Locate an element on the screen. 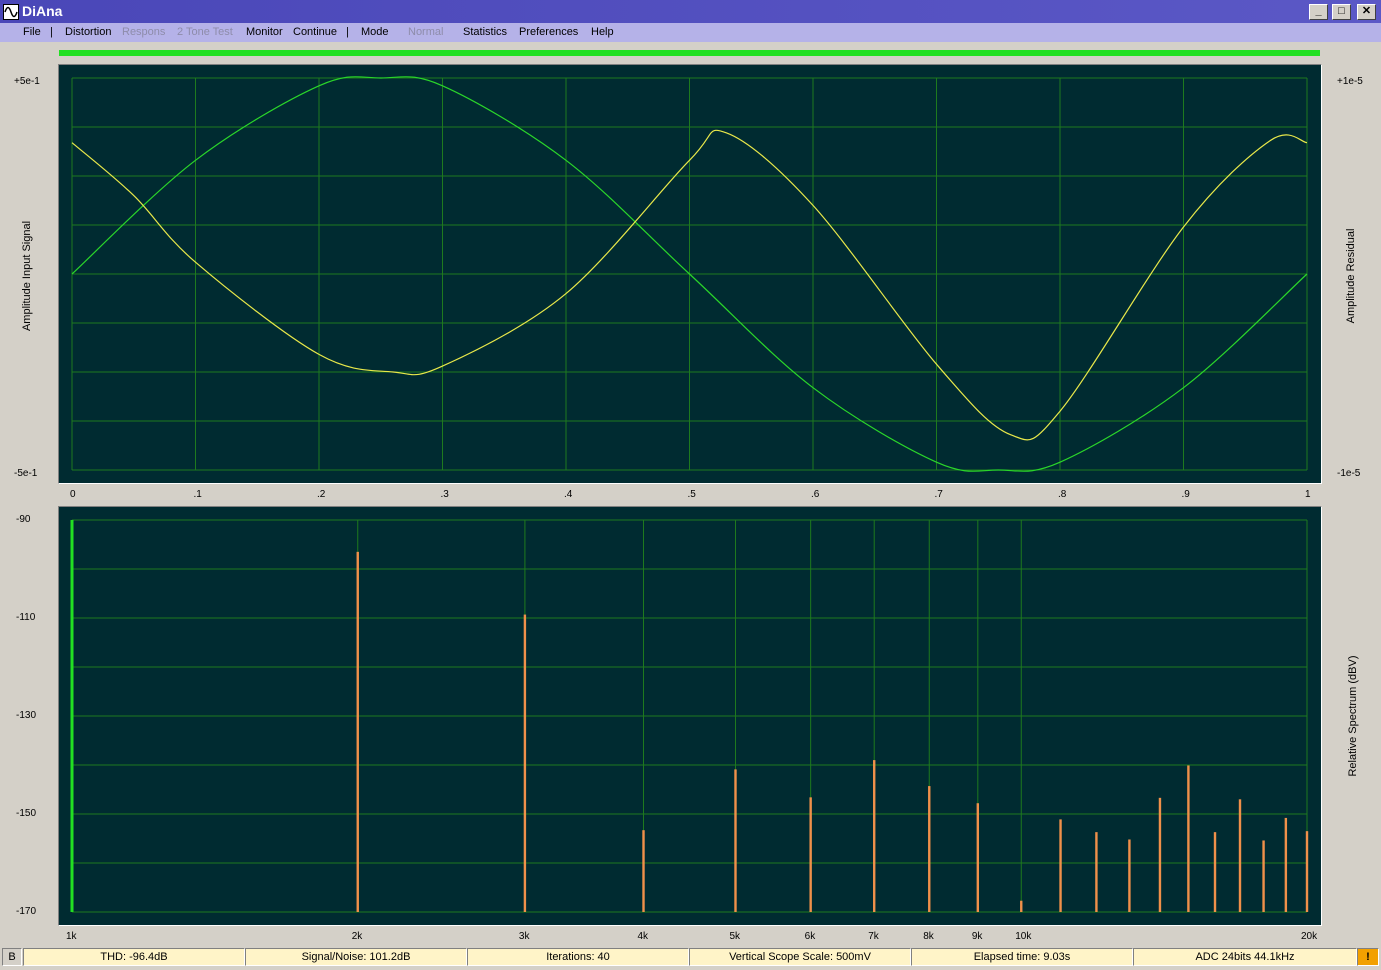 This screenshot has width=1381, height=970. scope-y-left-label: Amplitude Input Signal is located at coordinates (27, 276).